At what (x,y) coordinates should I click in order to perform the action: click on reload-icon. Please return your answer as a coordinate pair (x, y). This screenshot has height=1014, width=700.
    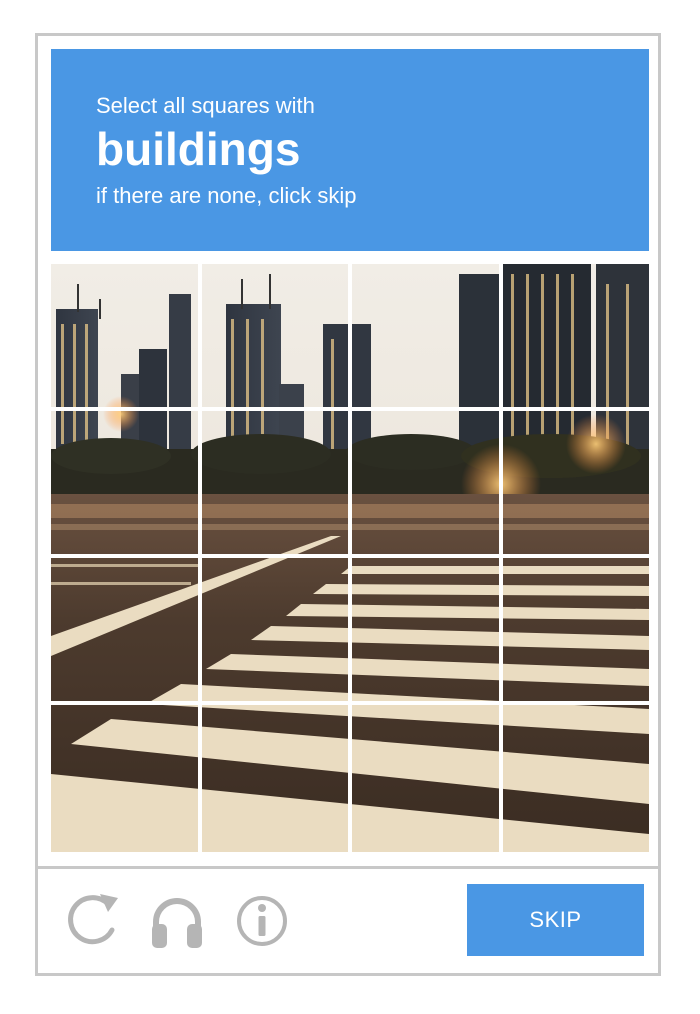
    Looking at the image, I should click on (93, 921).